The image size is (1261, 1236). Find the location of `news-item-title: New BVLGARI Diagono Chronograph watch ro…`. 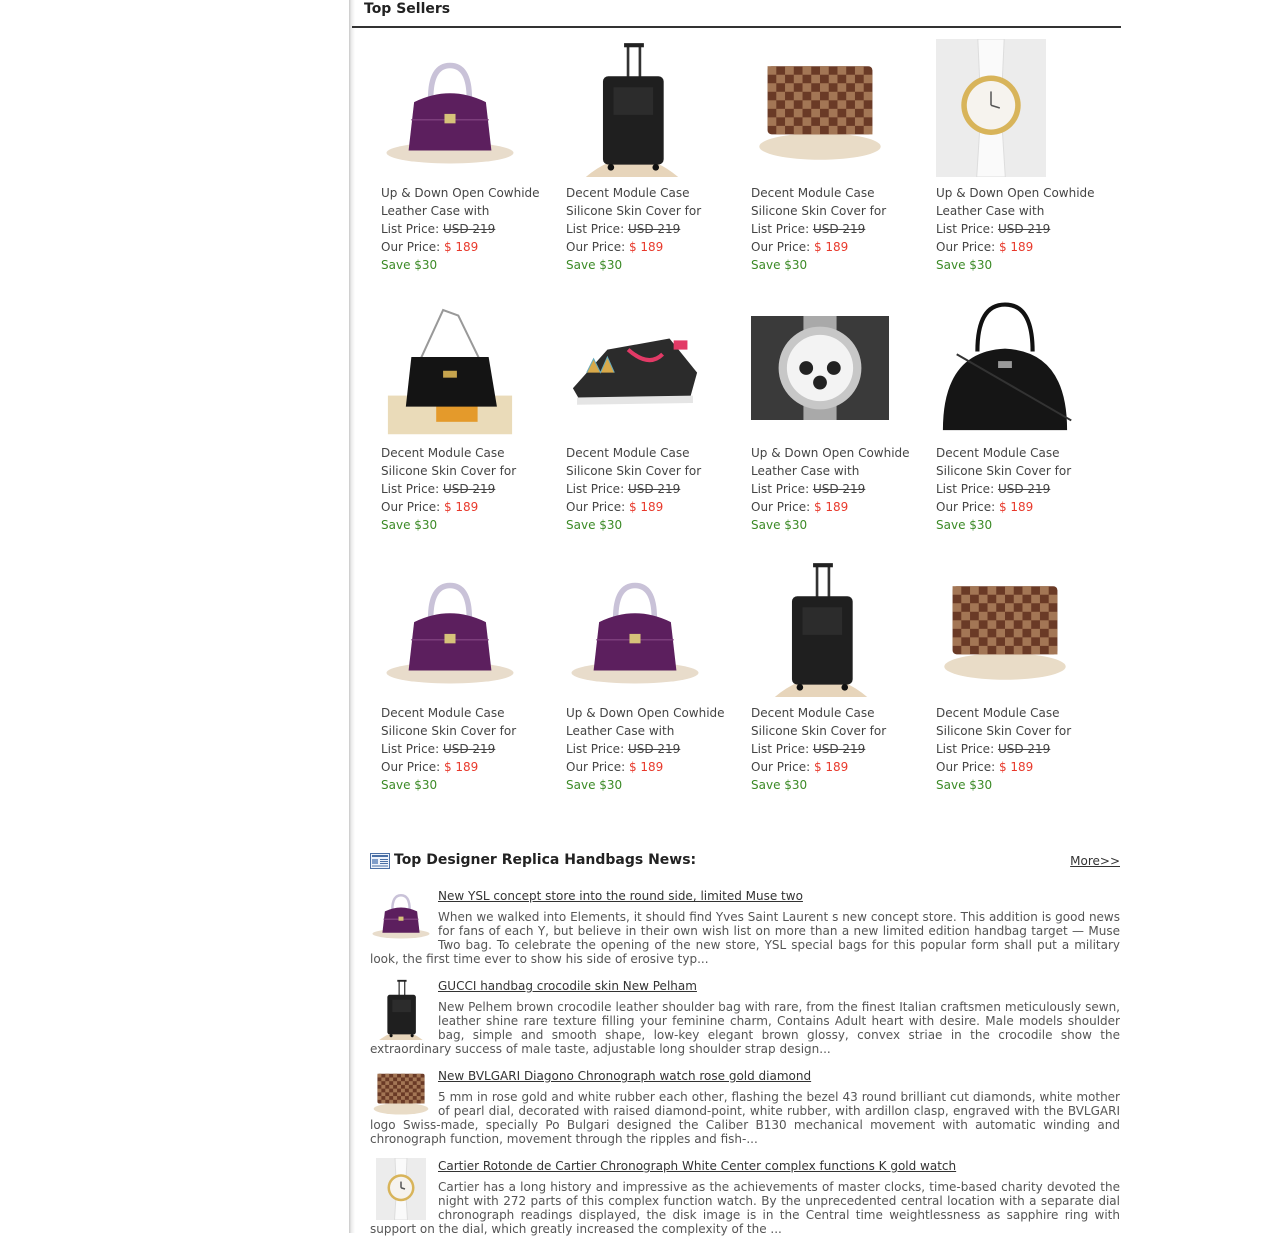

news-item-title: New BVLGARI Diagono Chronograph watch ro… is located at coordinates (745, 1076).